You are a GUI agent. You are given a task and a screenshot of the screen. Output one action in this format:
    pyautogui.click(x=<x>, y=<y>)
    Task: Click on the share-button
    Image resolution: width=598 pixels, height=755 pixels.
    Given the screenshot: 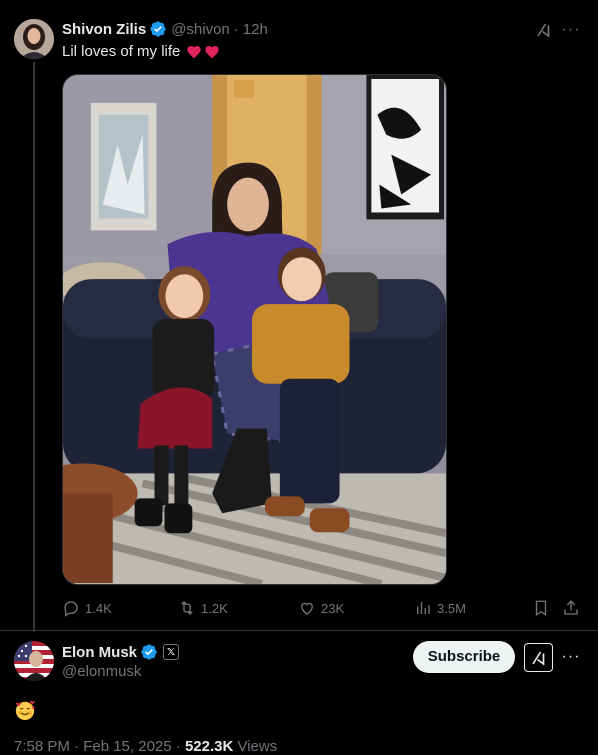 What is the action you would take?
    pyautogui.click(x=571, y=608)
    